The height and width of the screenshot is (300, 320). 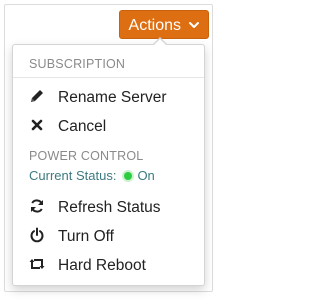 I want to click on menu-item-label: Rename Server, so click(x=112, y=97).